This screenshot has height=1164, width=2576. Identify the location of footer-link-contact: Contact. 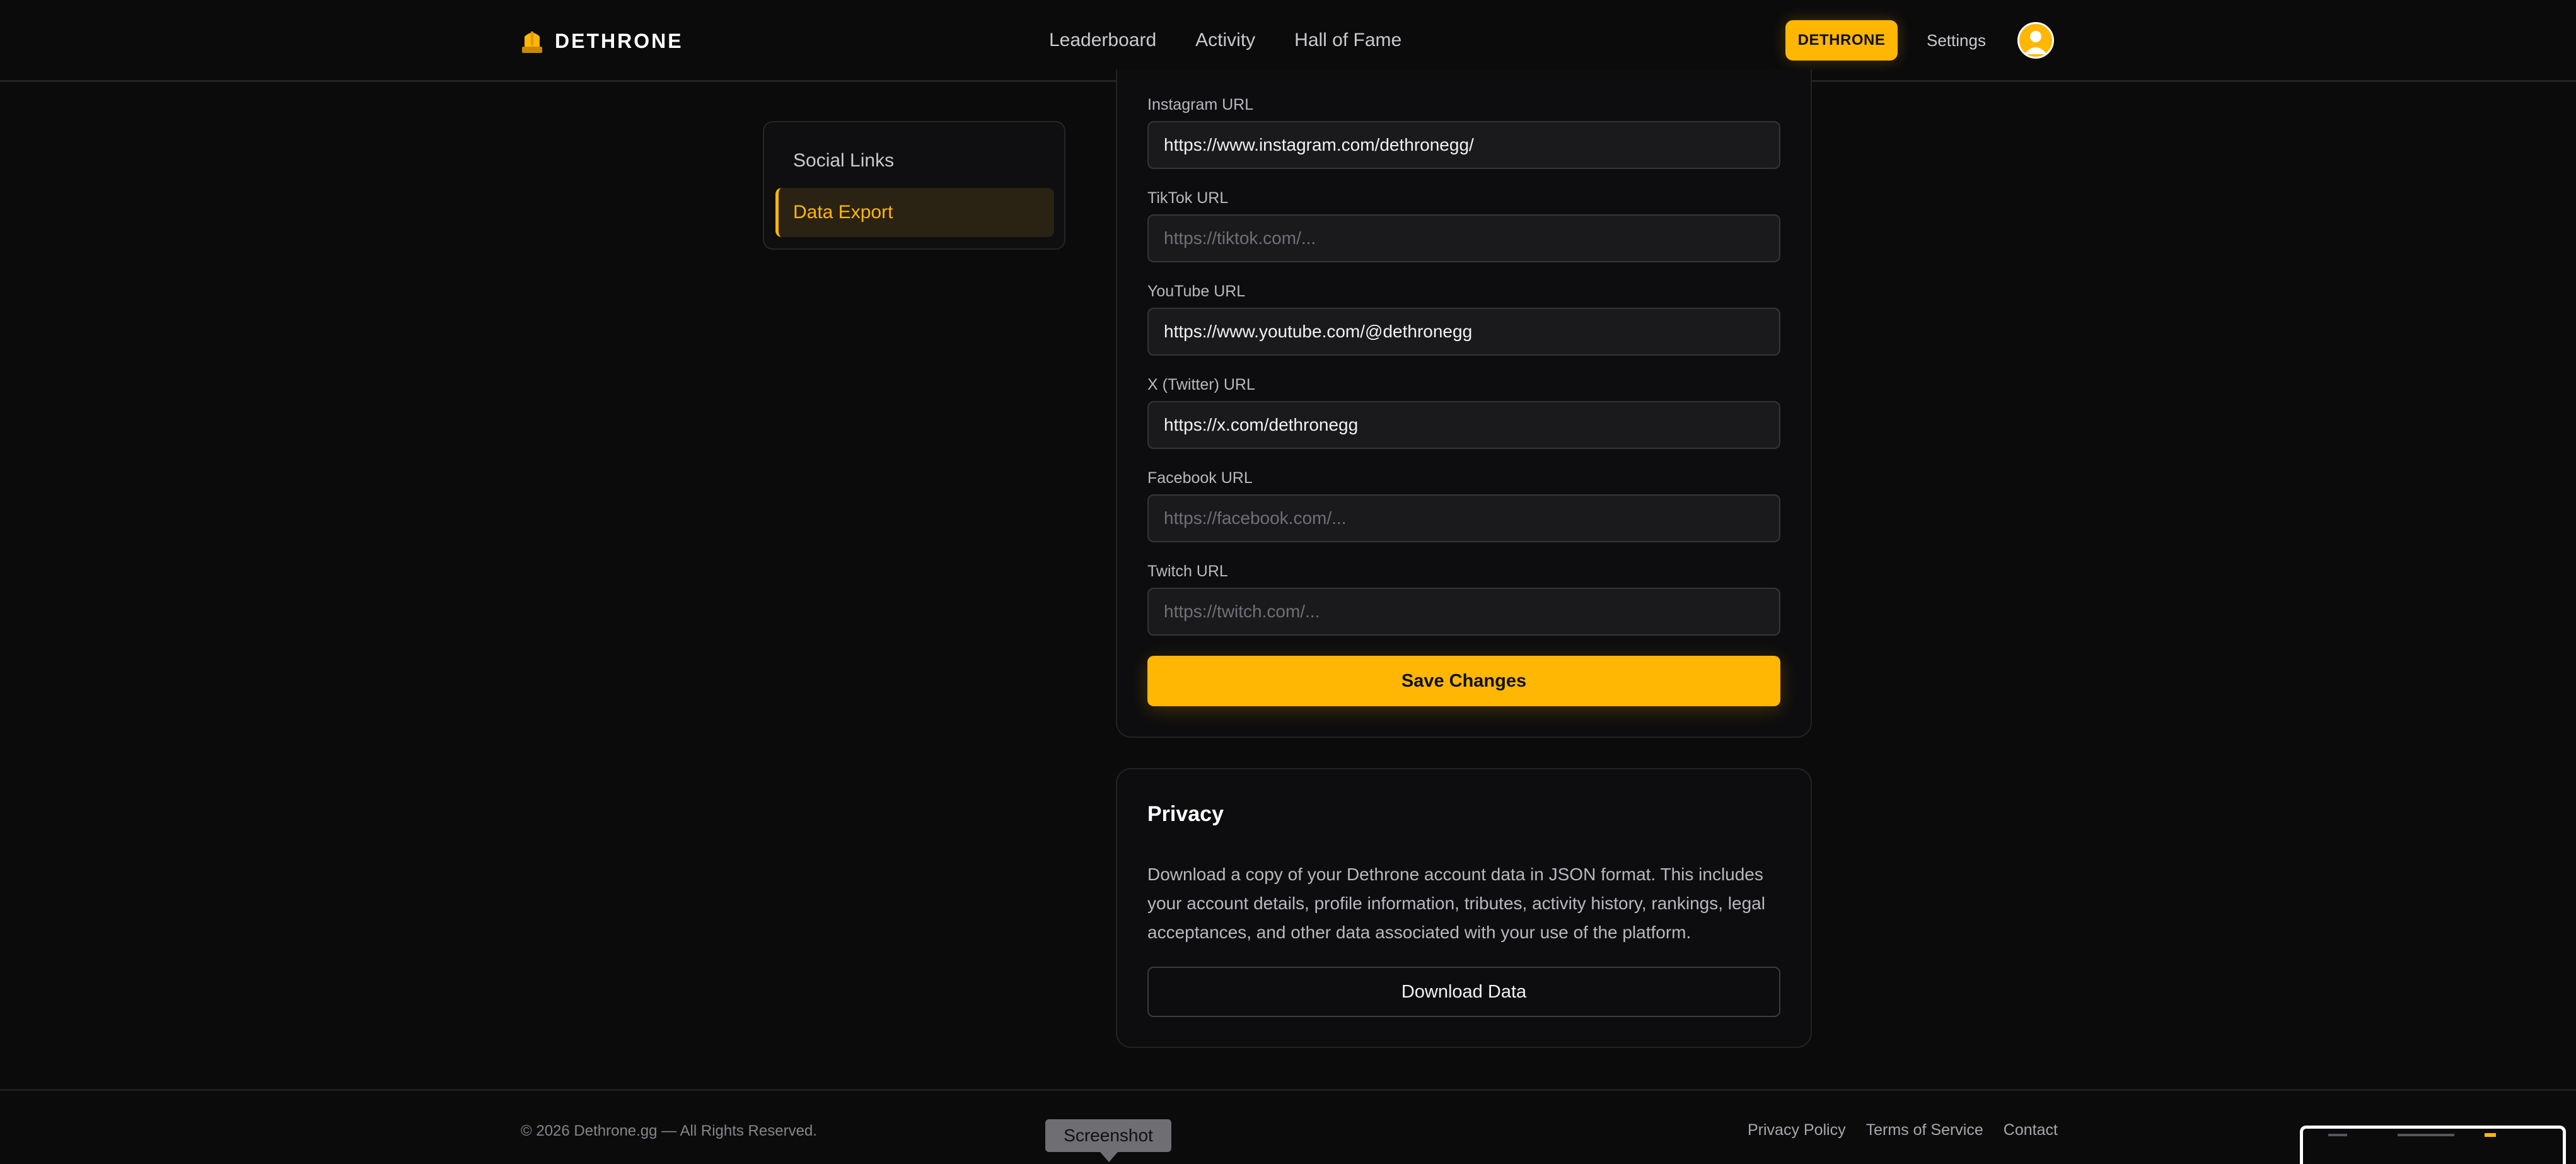
(2031, 1130).